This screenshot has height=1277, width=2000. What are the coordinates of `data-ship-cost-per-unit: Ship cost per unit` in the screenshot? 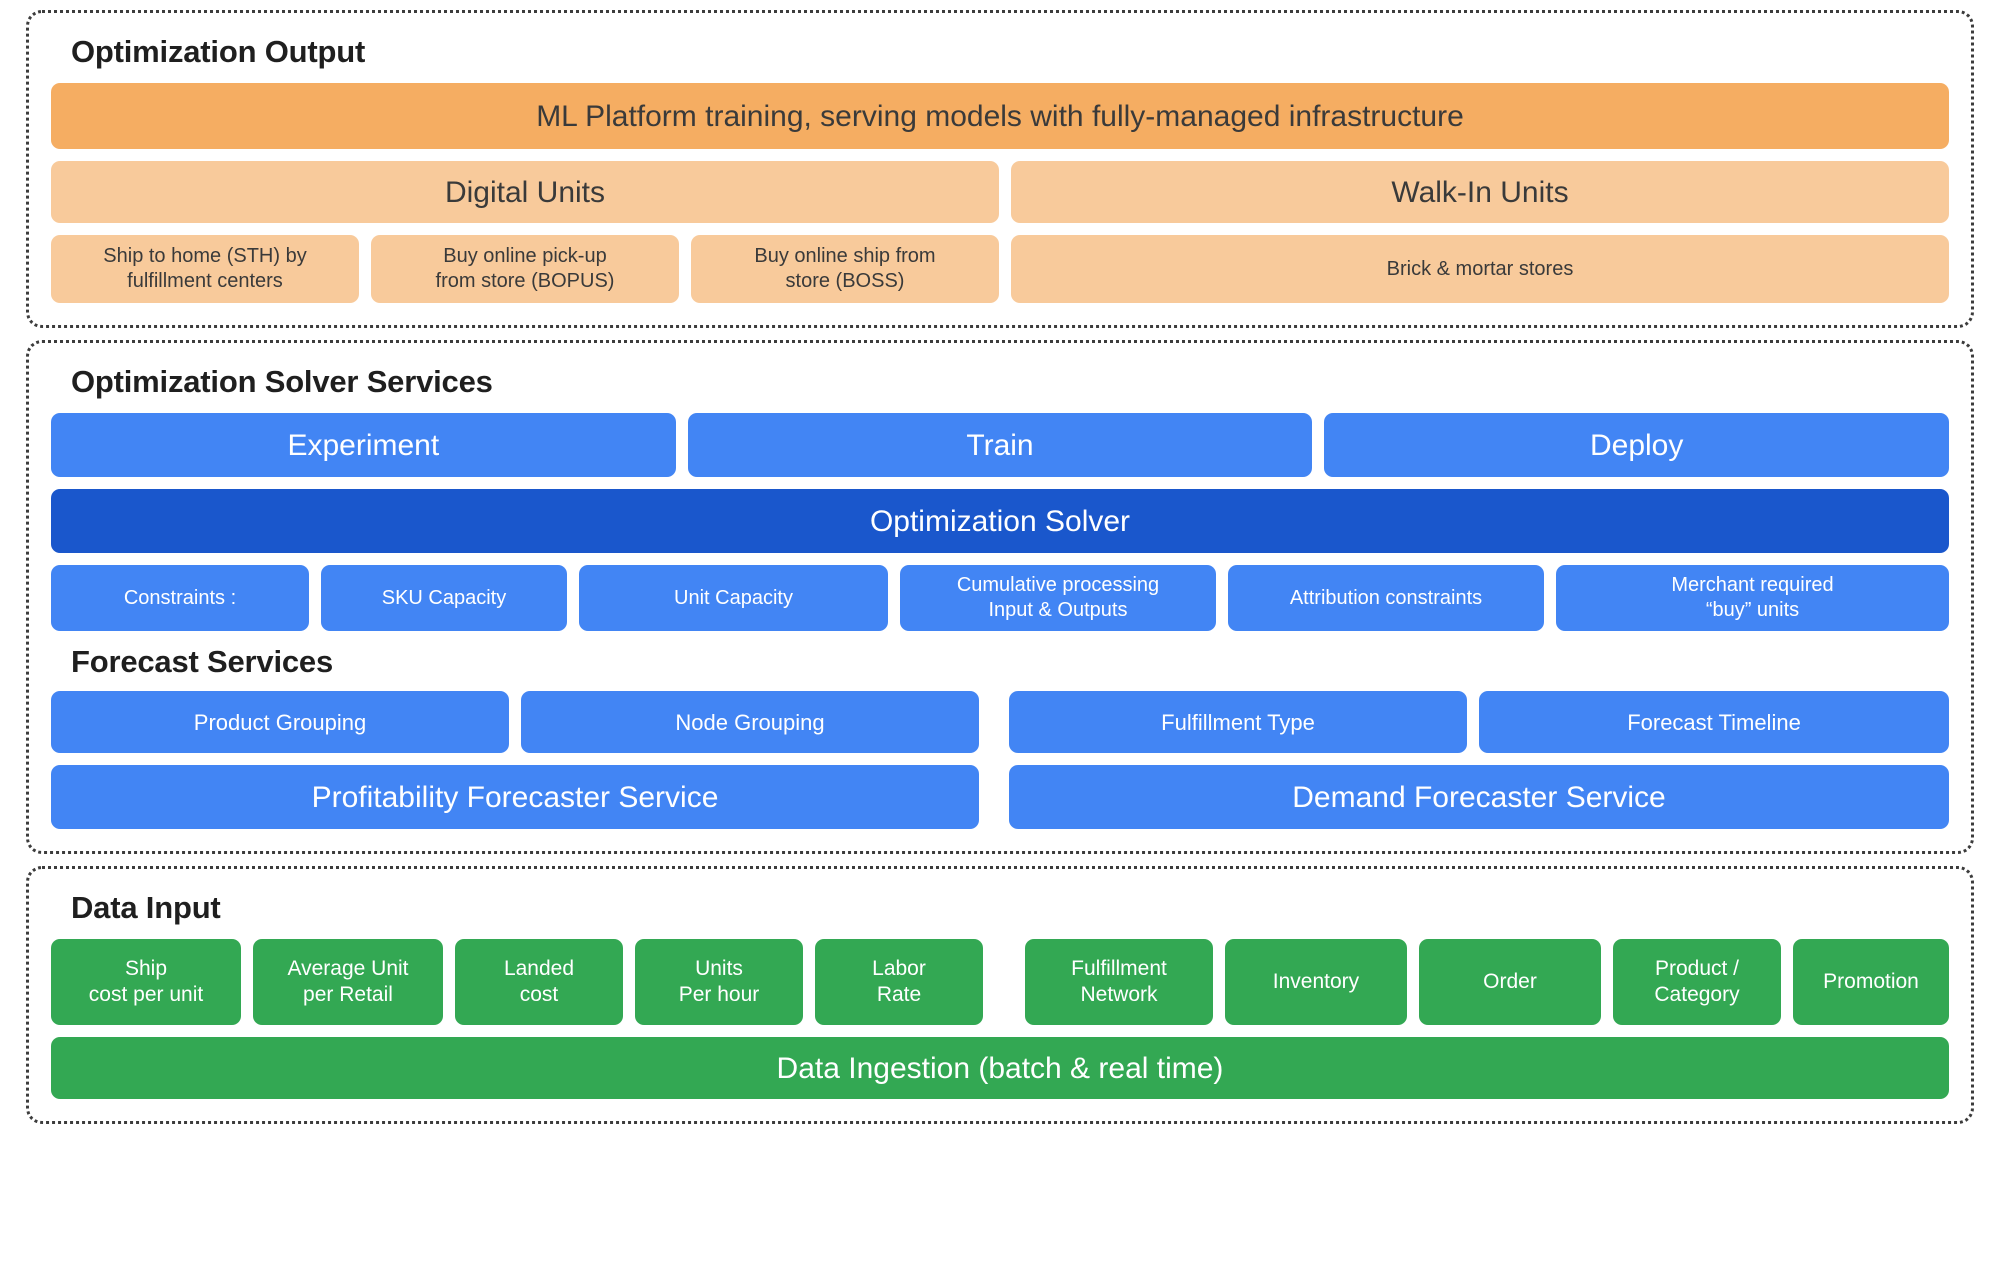 It's located at (146, 982).